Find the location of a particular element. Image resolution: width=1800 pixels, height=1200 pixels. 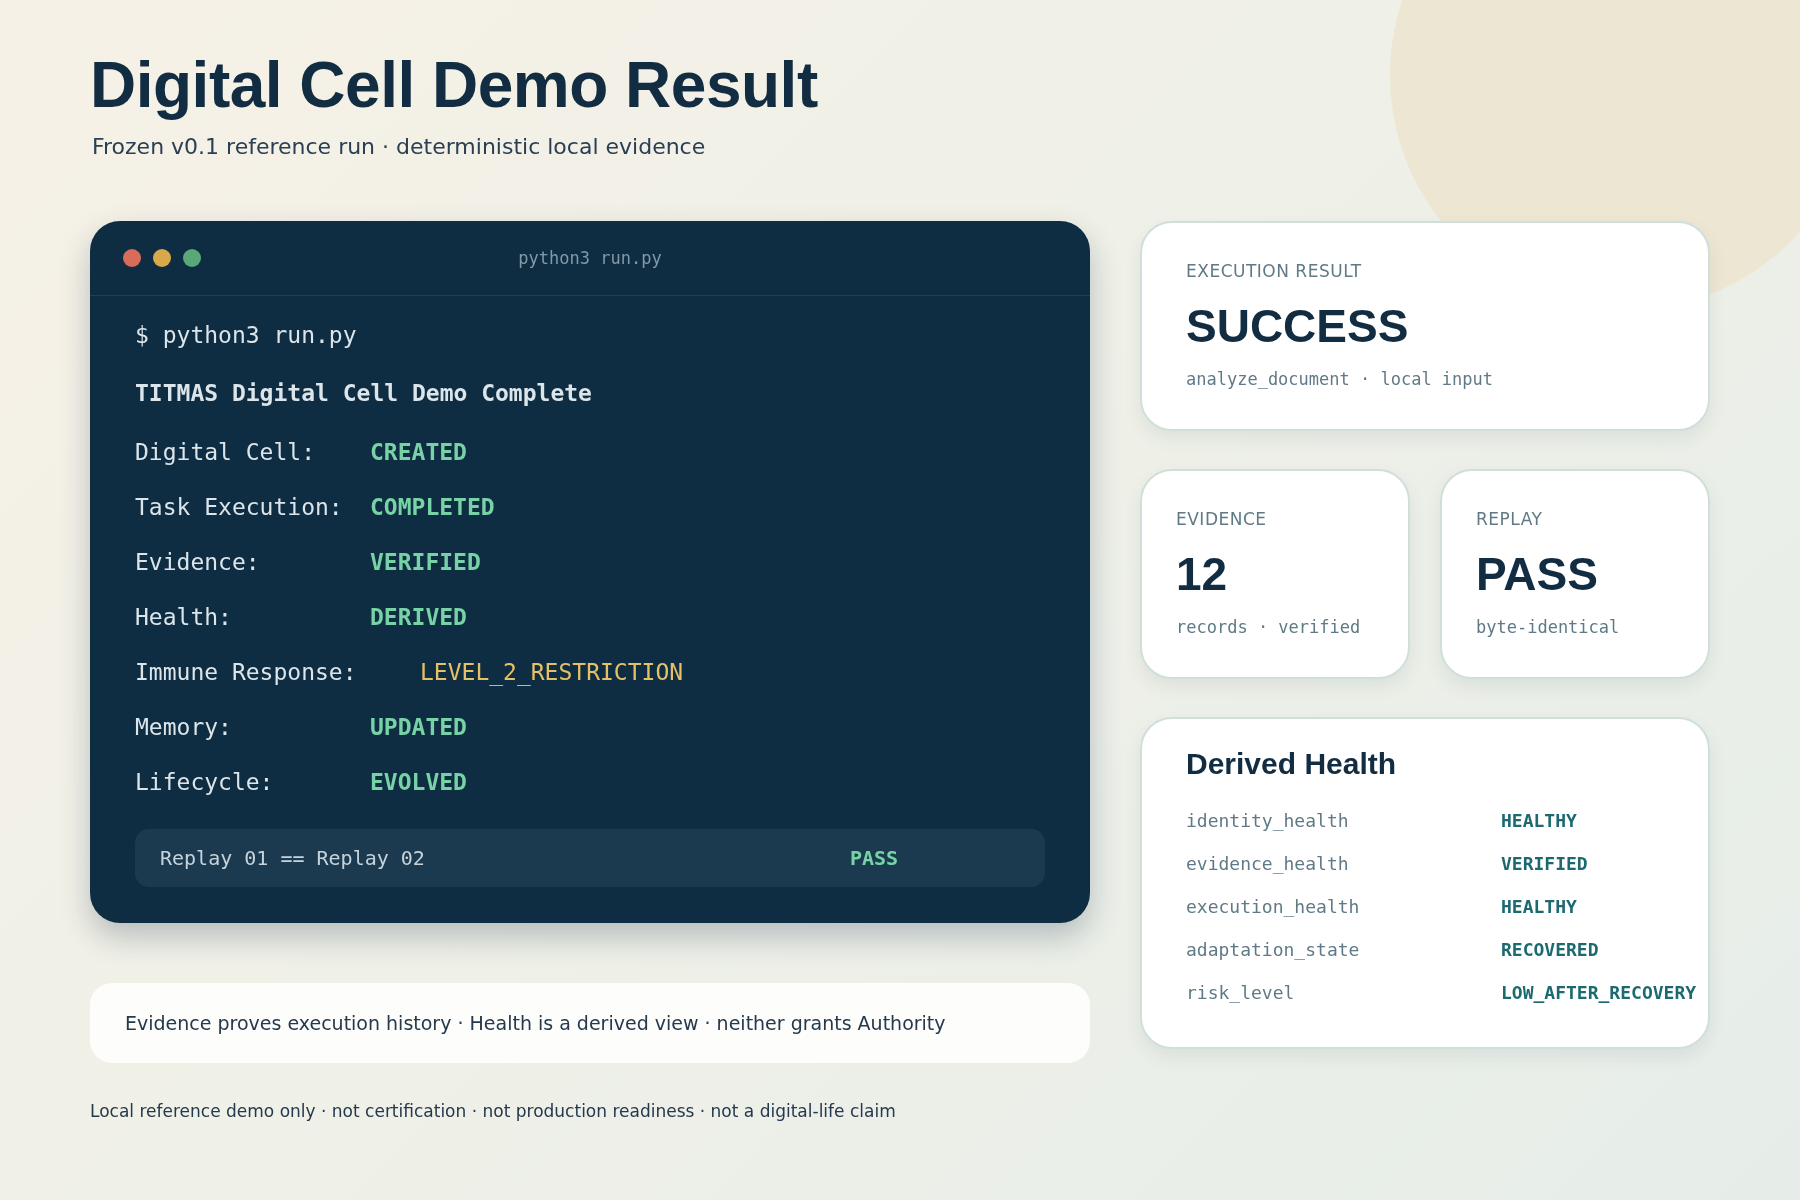

health-key: adaptation_state is located at coordinates (1343, 949).